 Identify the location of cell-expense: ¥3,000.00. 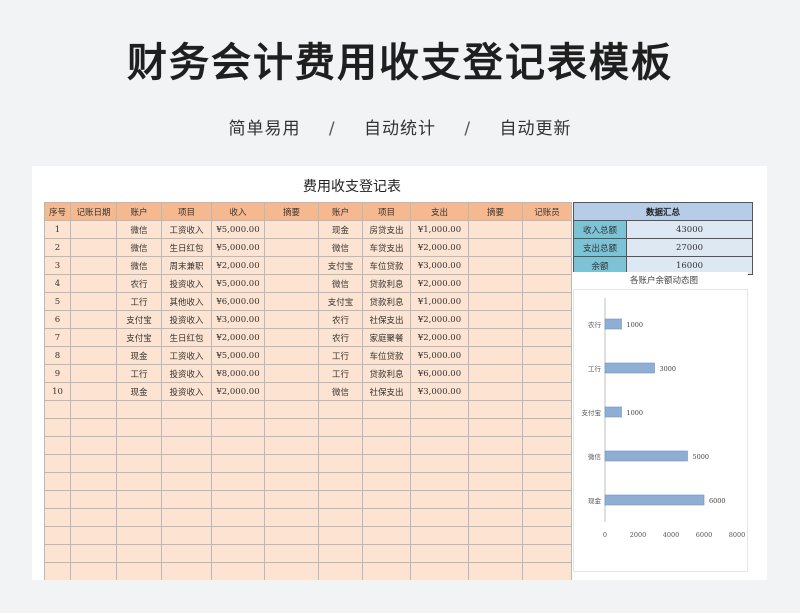
(439, 265).